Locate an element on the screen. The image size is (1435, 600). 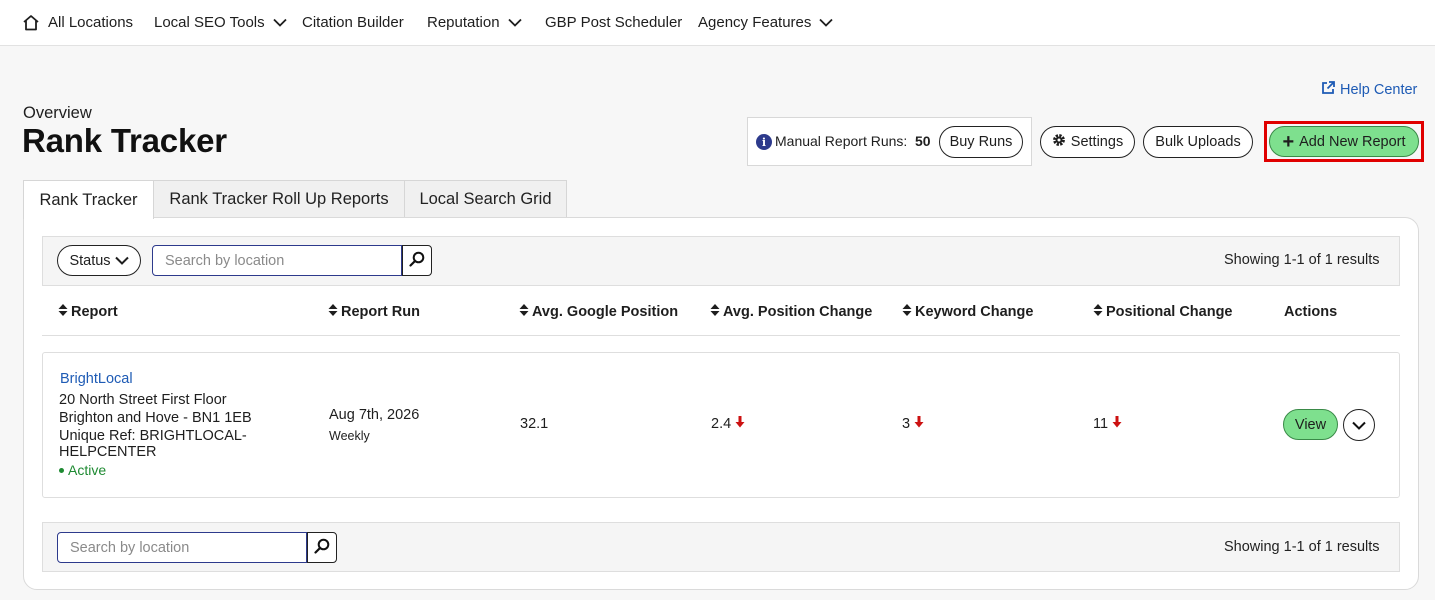
column-header-positional-change: Positional Change is located at coordinates (1163, 312).